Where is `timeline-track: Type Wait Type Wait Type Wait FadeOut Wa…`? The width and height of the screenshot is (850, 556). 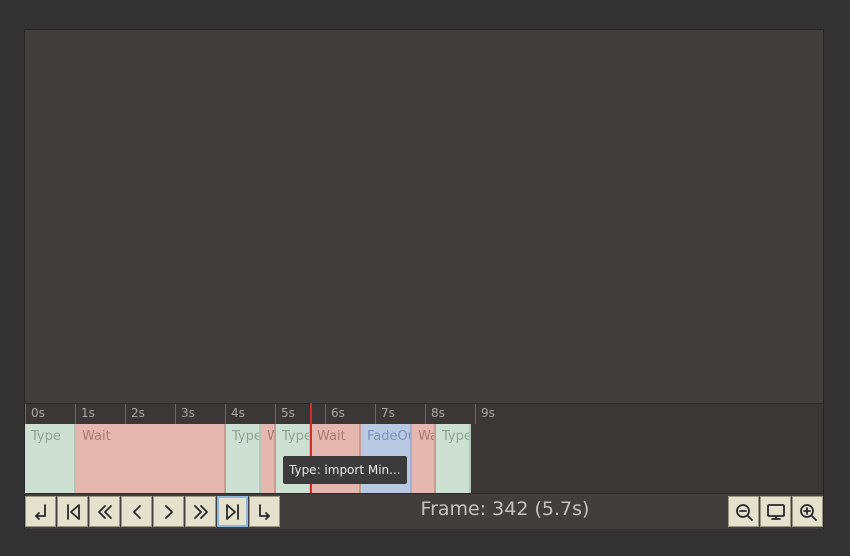
timeline-track: Type Wait Type Wait Type Wait FadeOut Wa… is located at coordinates (424, 458).